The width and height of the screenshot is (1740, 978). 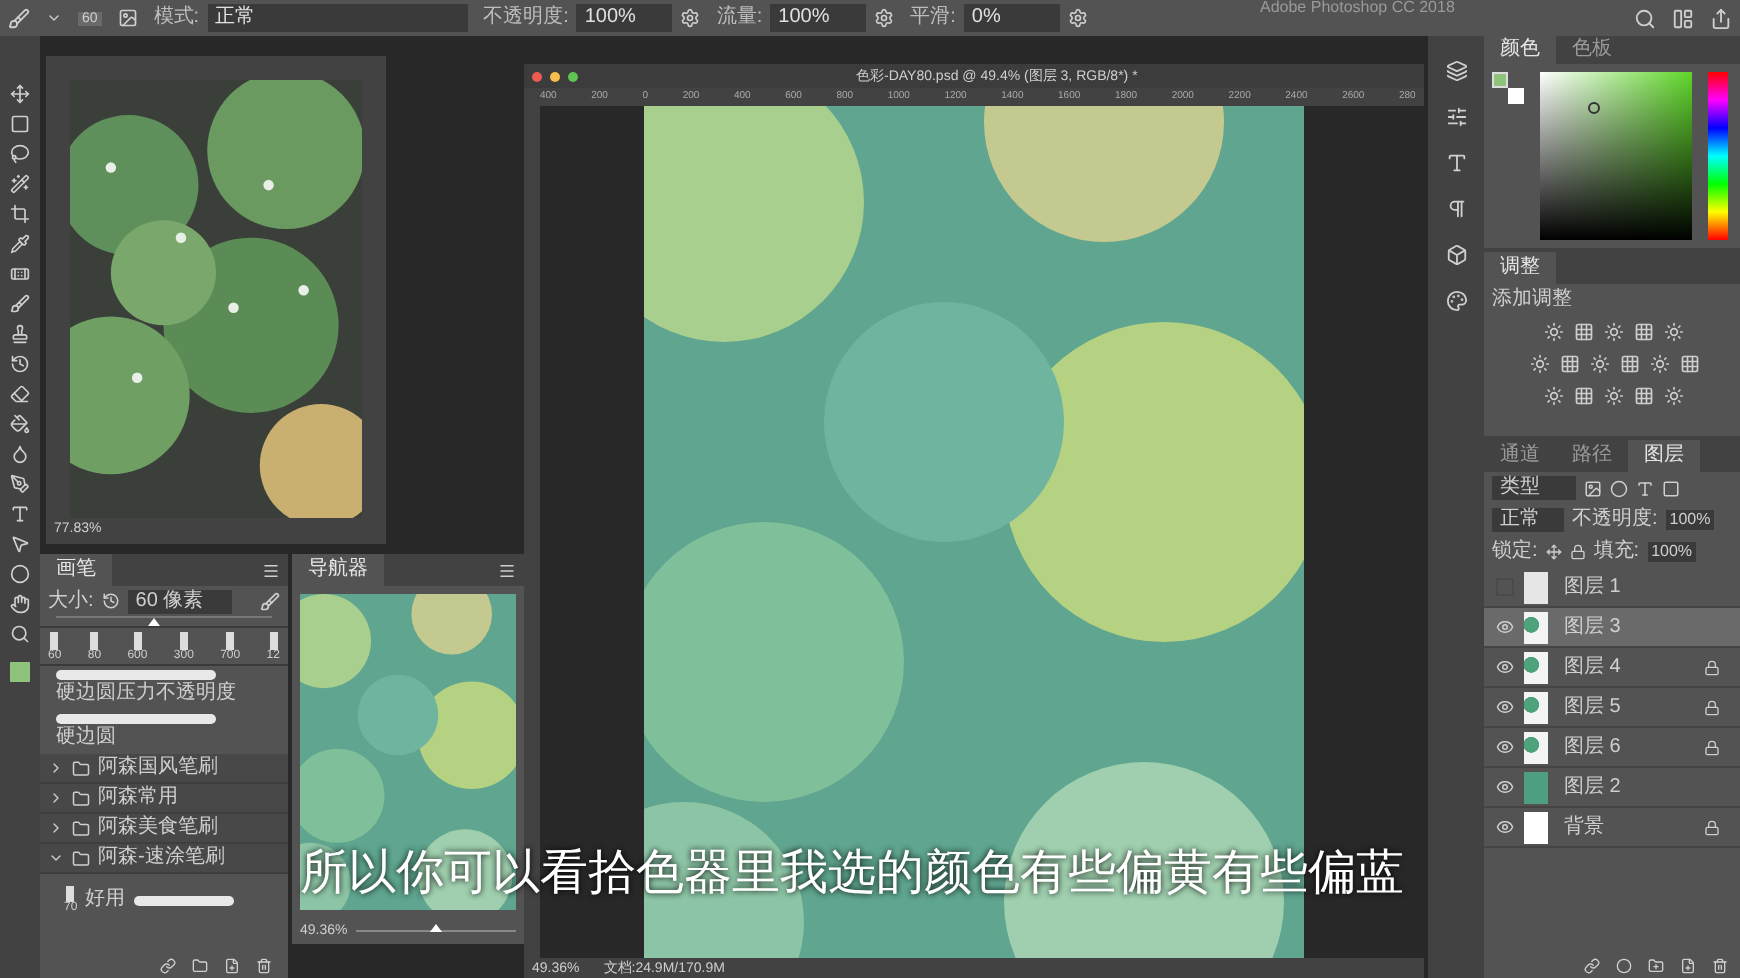 I want to click on panel-tab: 图层, so click(x=1664, y=456).